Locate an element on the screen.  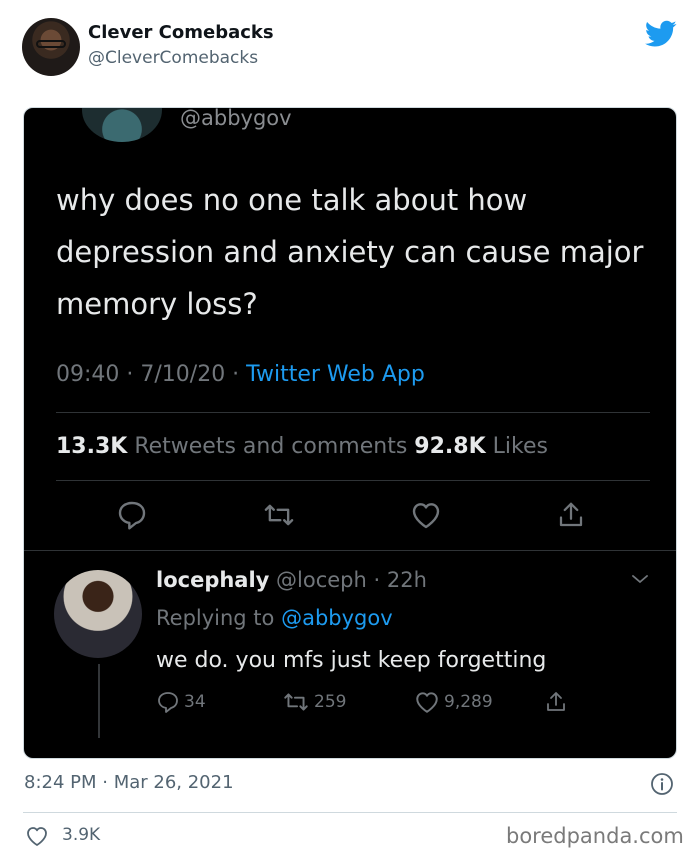
chevron-down-icon is located at coordinates (640, 579).